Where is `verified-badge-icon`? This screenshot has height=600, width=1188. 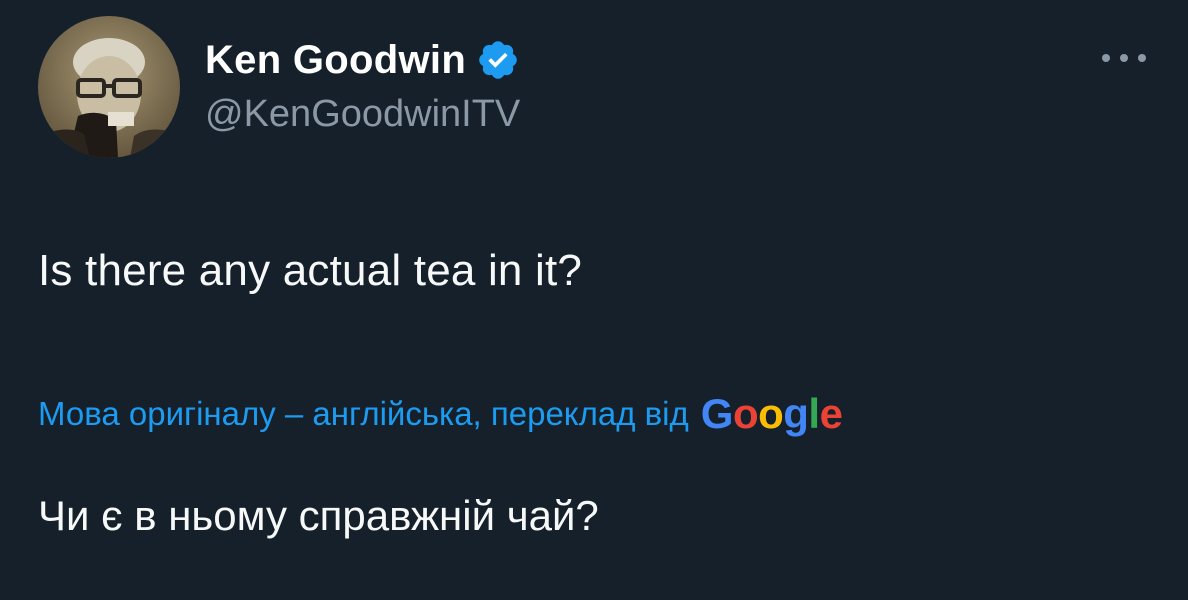 verified-badge-icon is located at coordinates (498, 60).